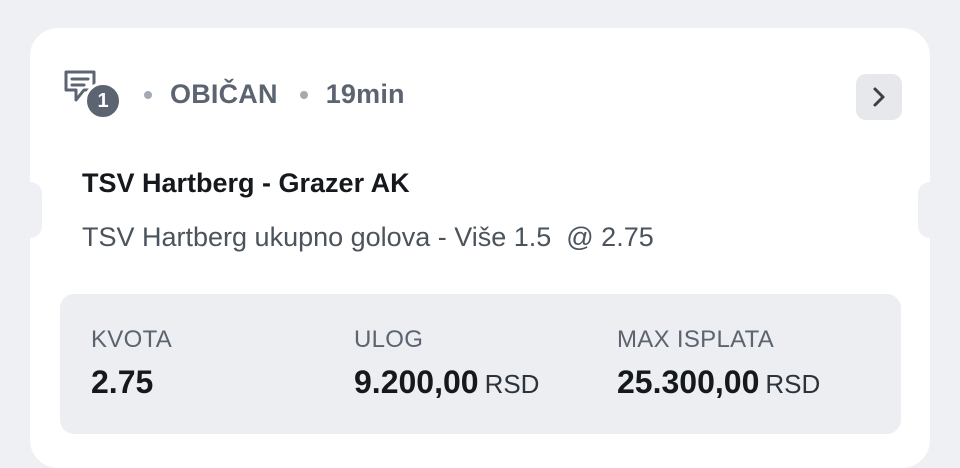  I want to click on stake-value: 9.200,00, so click(416, 382).